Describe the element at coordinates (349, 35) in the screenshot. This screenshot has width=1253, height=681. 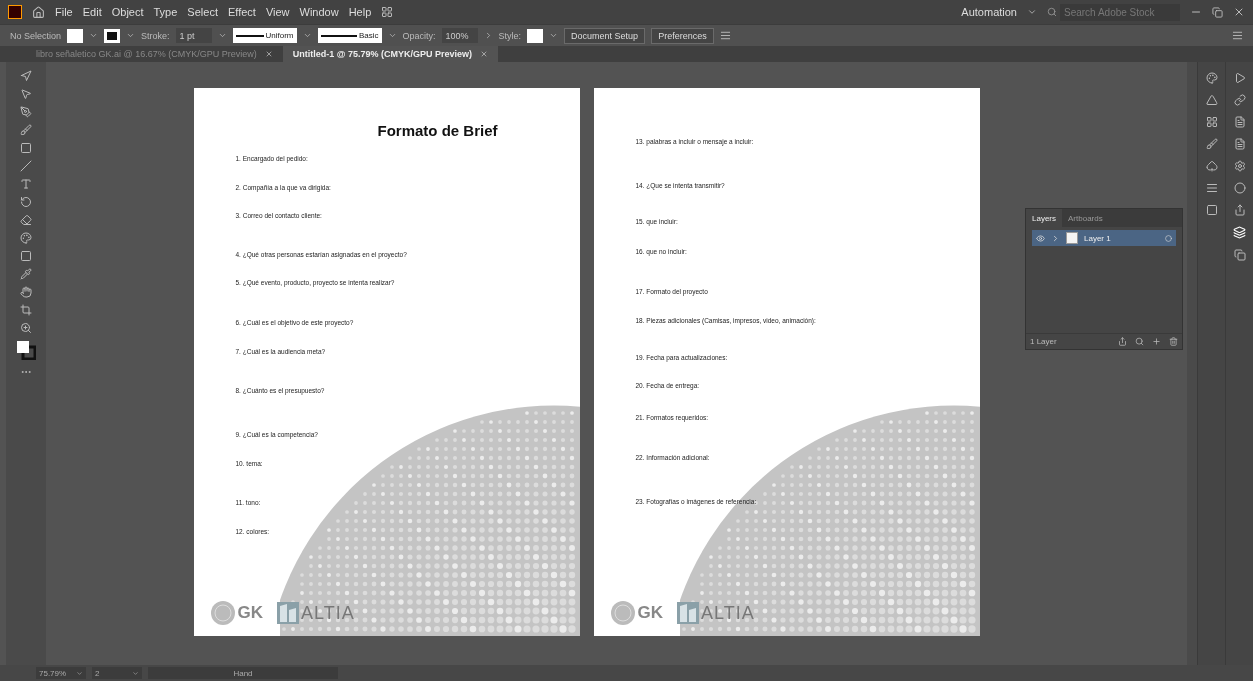
I see `brush-dropdown: Basic` at that location.